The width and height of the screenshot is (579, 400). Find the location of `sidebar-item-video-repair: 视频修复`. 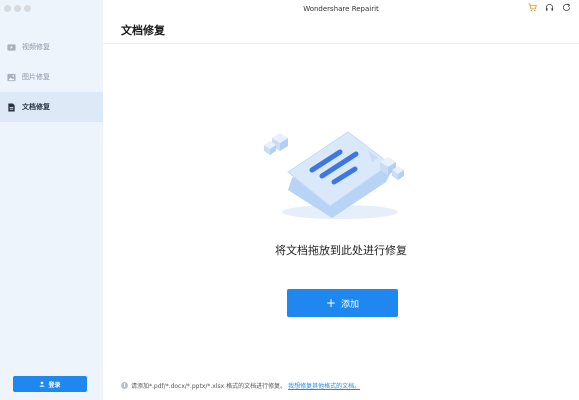

sidebar-item-video-repair: 视频修复 is located at coordinates (51, 47).